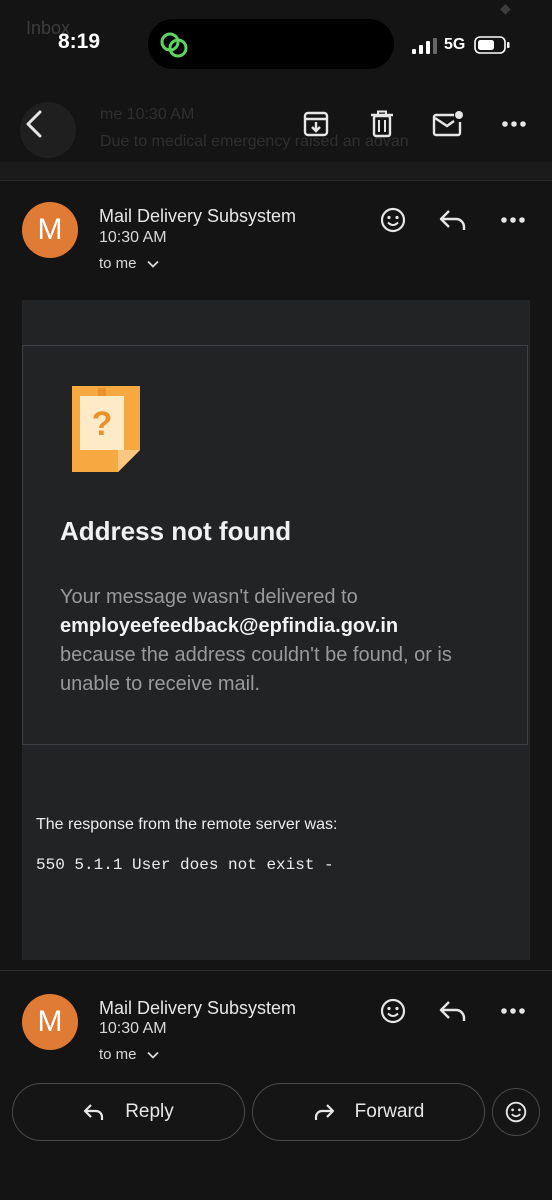 This screenshot has width=552, height=1200. What do you see at coordinates (276, 171) in the screenshot?
I see `header-divider` at bounding box center [276, 171].